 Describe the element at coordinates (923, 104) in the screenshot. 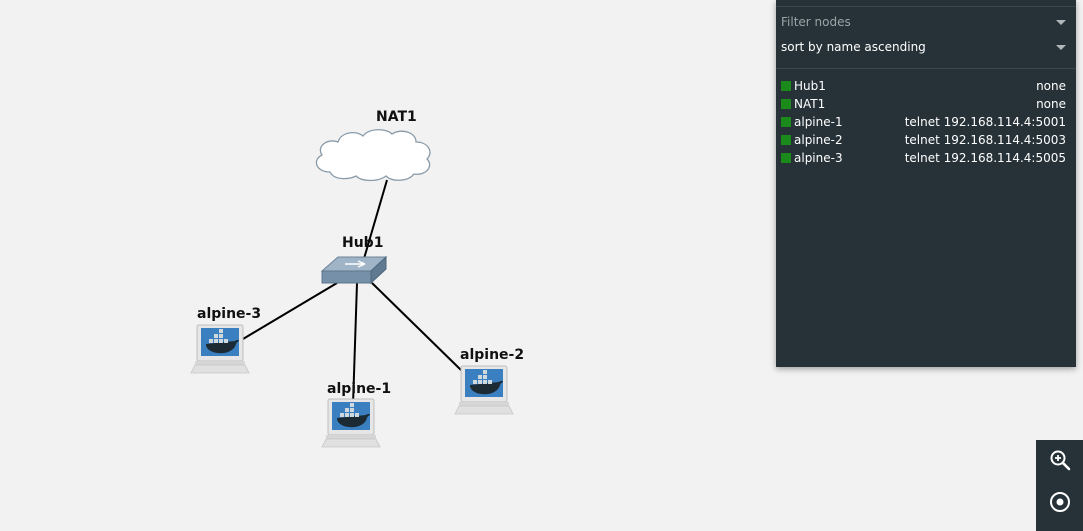

I see `list-item: NAT1 none` at that location.